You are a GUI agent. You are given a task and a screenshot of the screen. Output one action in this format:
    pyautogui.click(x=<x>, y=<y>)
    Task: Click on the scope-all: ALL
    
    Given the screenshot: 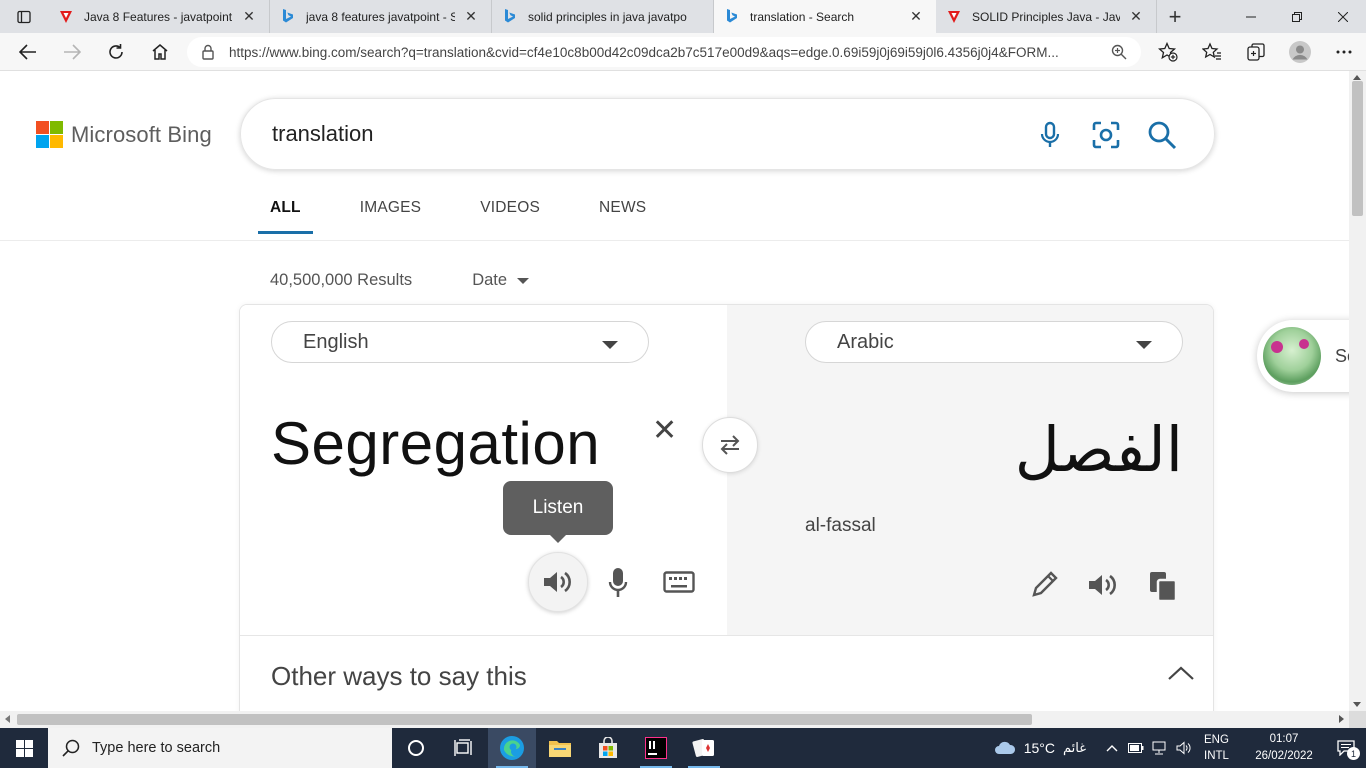 What is the action you would take?
    pyautogui.click(x=285, y=211)
    